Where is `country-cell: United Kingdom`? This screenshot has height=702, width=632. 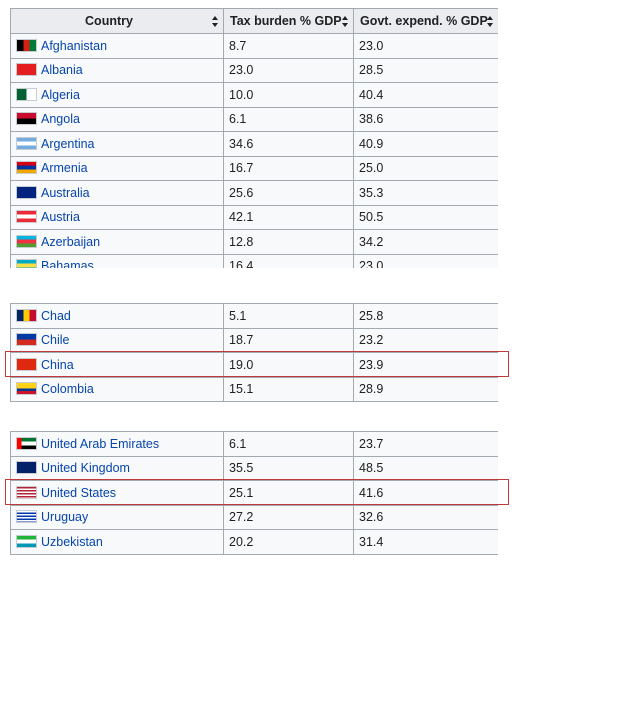 country-cell: United Kingdom is located at coordinates (117, 468).